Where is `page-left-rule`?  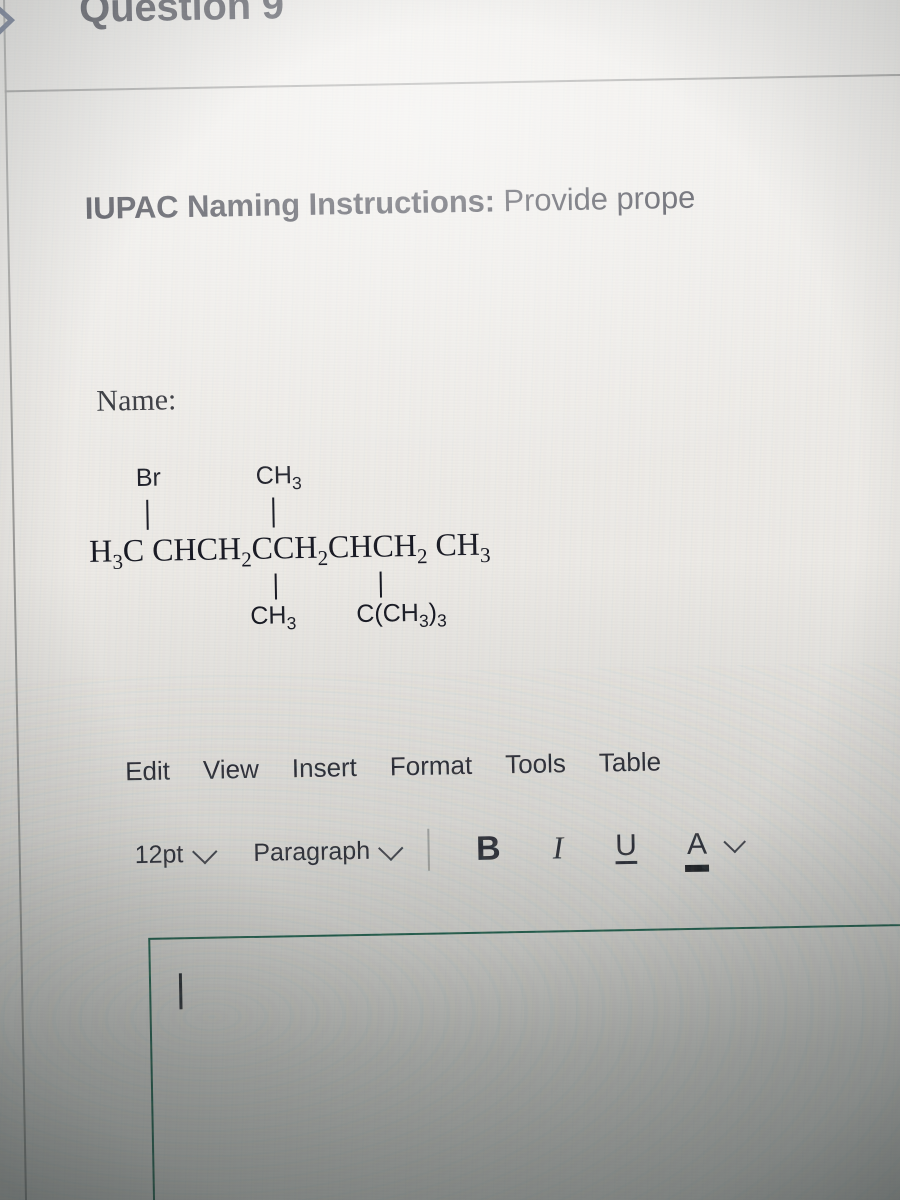
page-left-rule is located at coordinates (15, 600).